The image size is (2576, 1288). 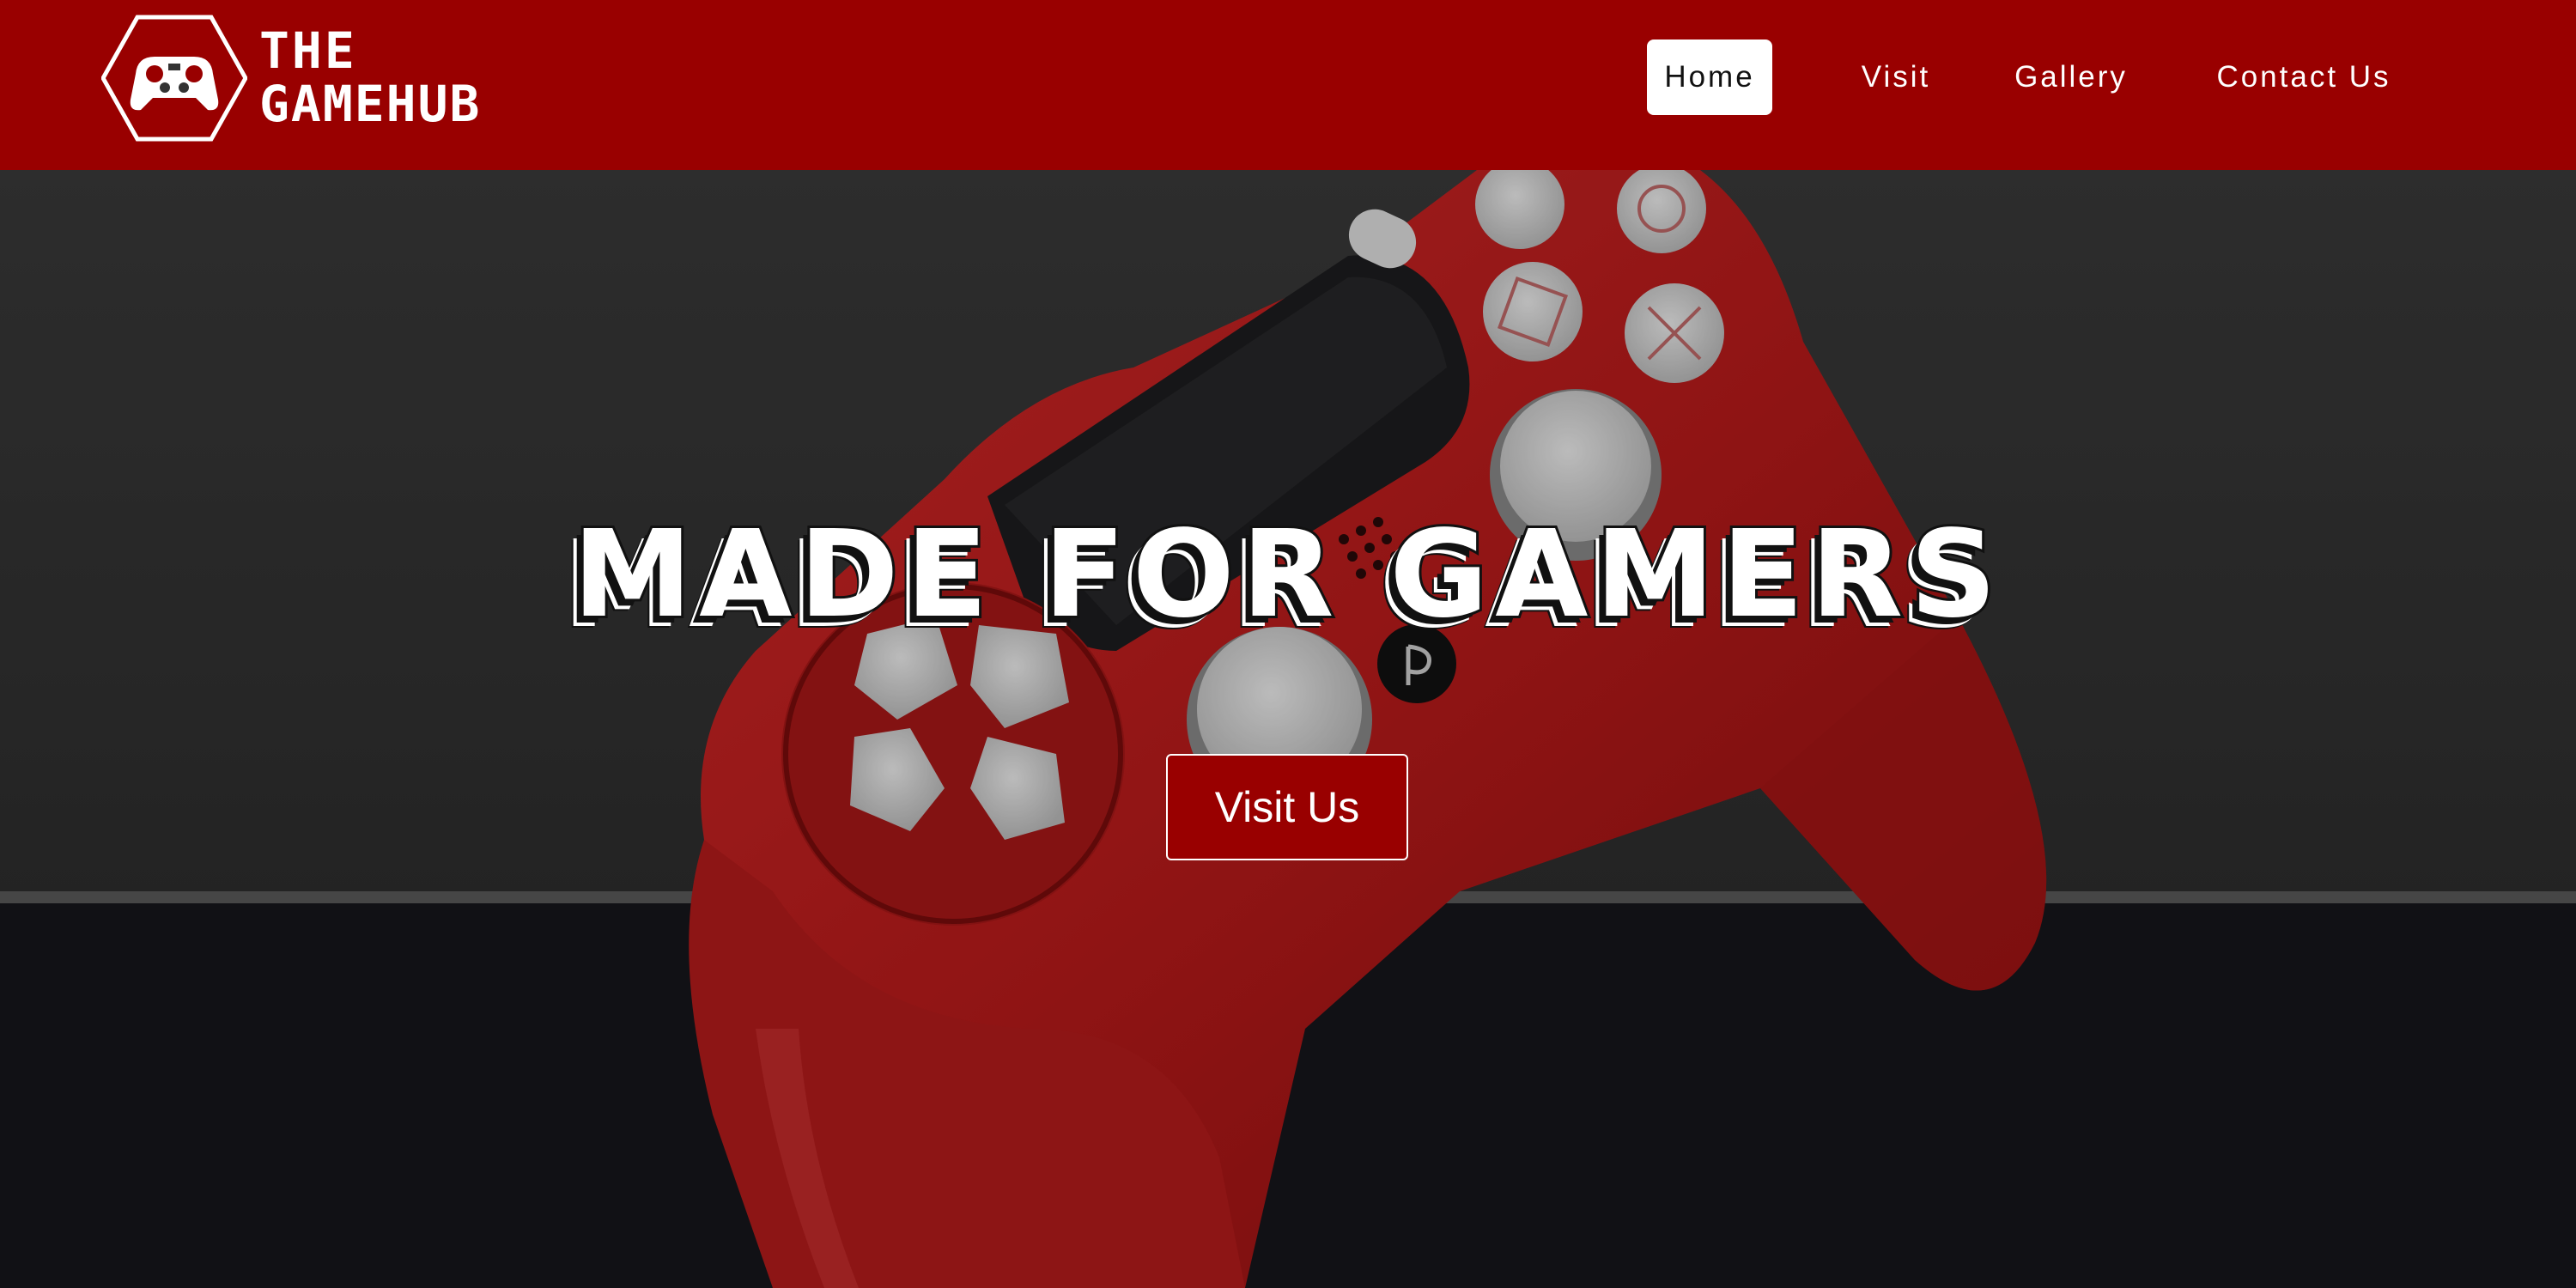 I want to click on nav-contact-us-link: Contact Us, so click(x=2303, y=77).